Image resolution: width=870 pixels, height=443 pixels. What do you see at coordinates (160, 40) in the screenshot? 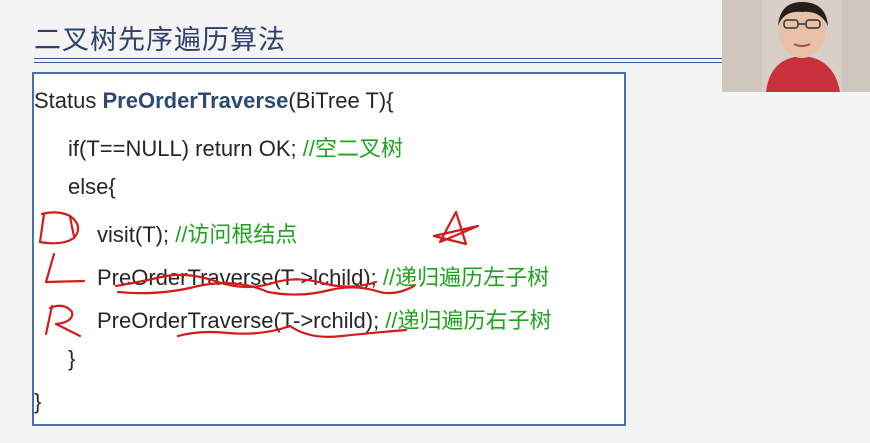
I see `slide-title: 二叉树先序遍历算法` at bounding box center [160, 40].